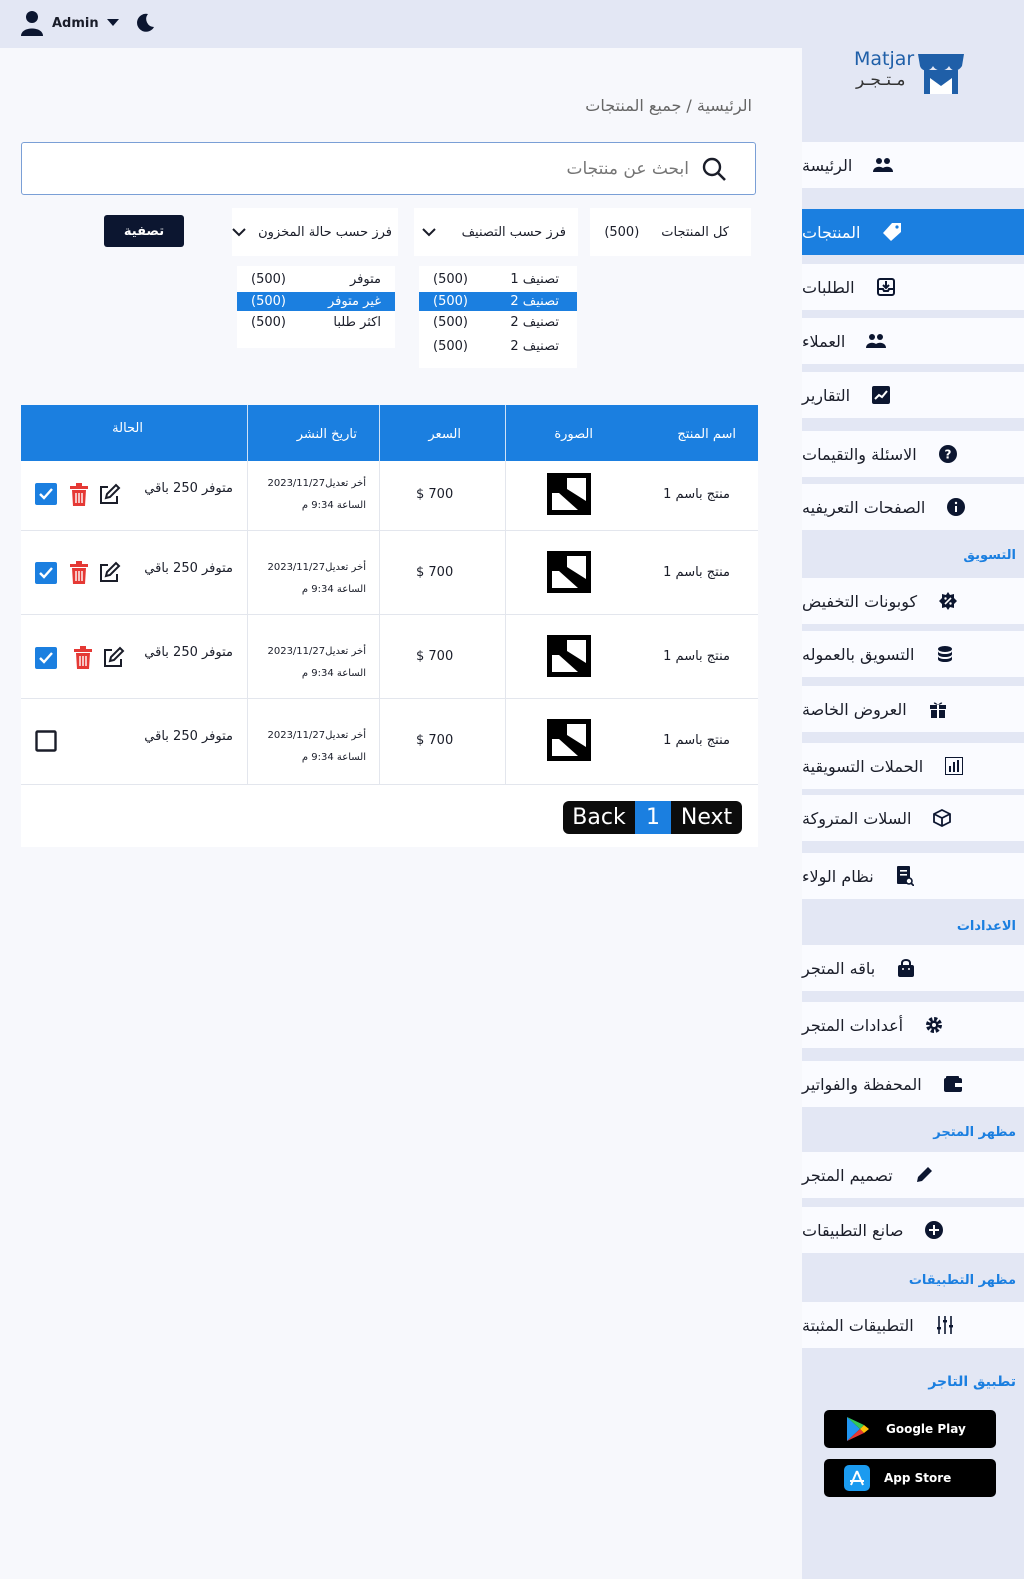  Describe the element at coordinates (316, 301) in the screenshot. I see `stock-option-selected: غير متوفر (500)` at that location.